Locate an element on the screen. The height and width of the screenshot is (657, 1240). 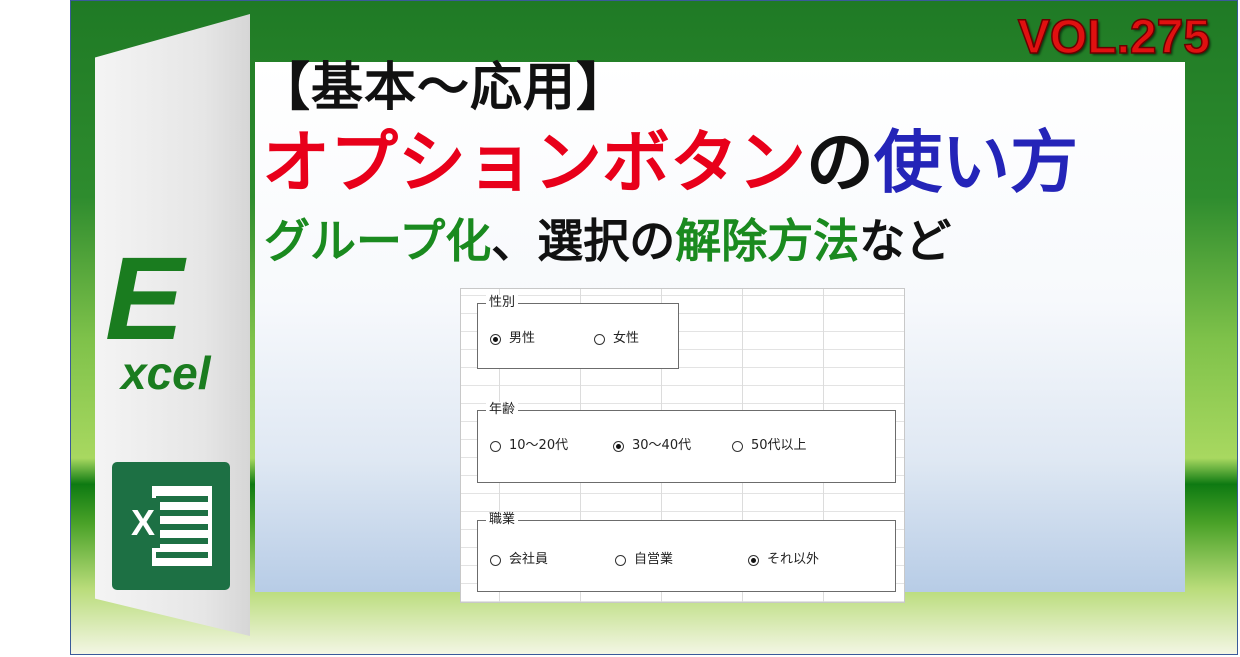
title-how-to-use: 使い方 is located at coordinates (976, 163).